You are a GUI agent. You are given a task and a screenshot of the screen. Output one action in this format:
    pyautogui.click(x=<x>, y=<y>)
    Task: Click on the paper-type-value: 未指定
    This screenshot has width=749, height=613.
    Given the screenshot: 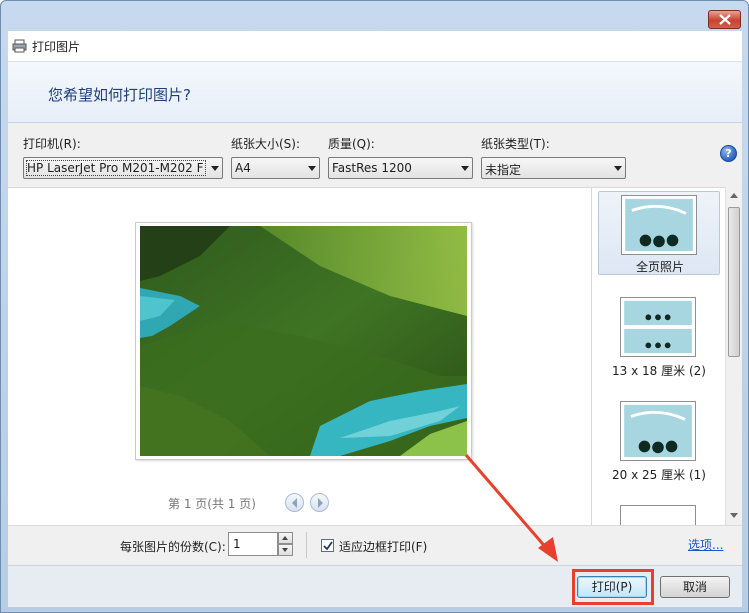 What is the action you would take?
    pyautogui.click(x=503, y=170)
    